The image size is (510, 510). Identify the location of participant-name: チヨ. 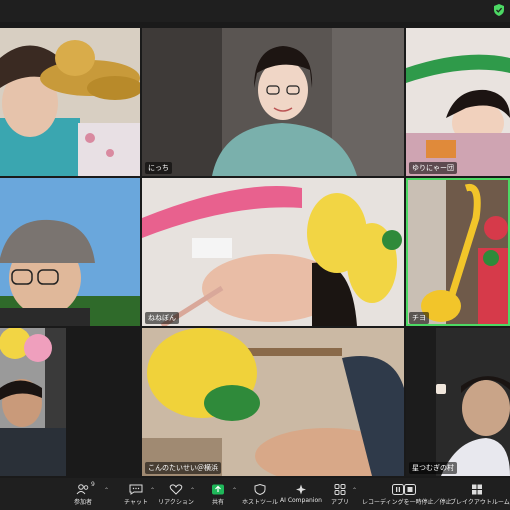
(419, 318).